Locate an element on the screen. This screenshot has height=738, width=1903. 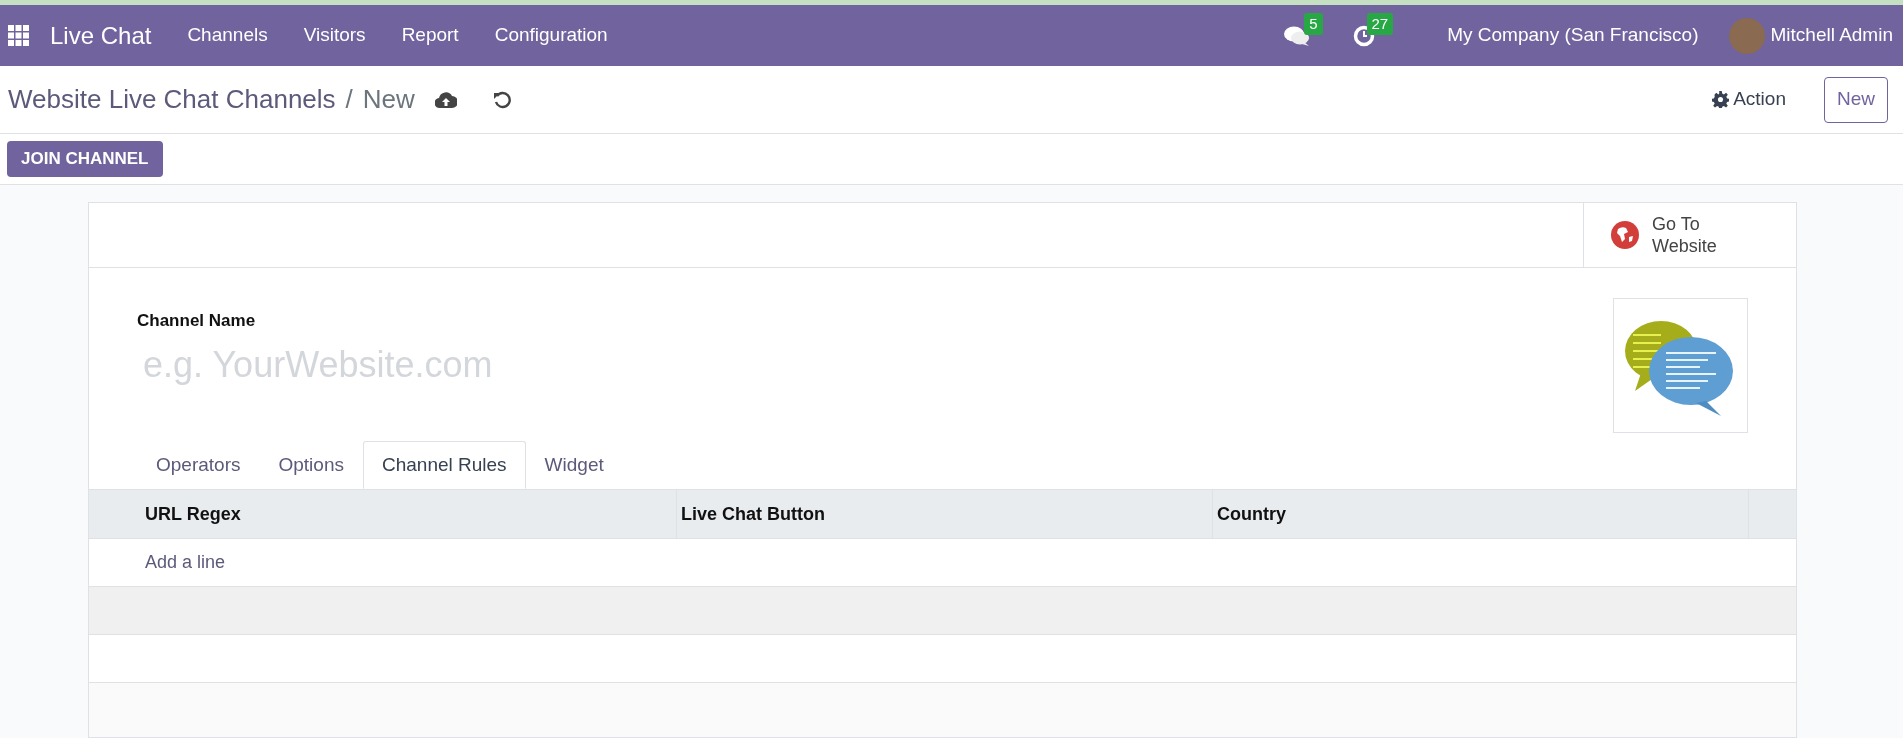
count-badge: 5 is located at coordinates (1313, 23).